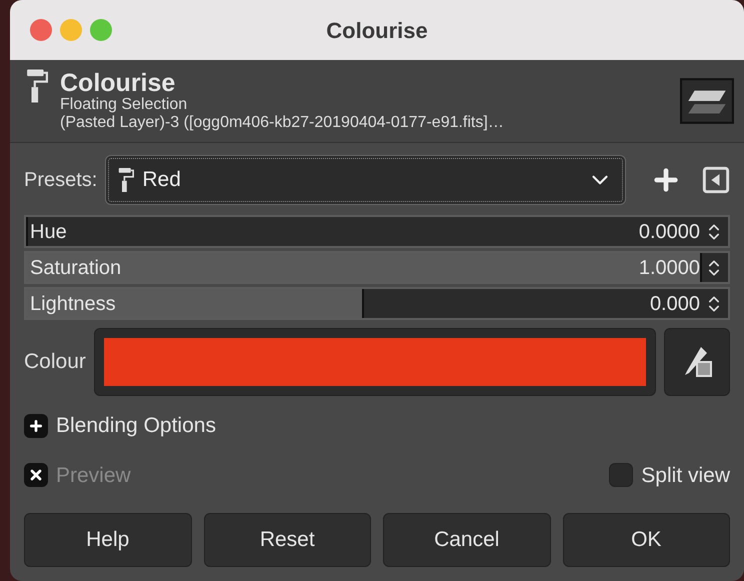 This screenshot has height=581, width=744. What do you see at coordinates (377, 267) in the screenshot?
I see `slider-field: Saturation 1.0000` at bounding box center [377, 267].